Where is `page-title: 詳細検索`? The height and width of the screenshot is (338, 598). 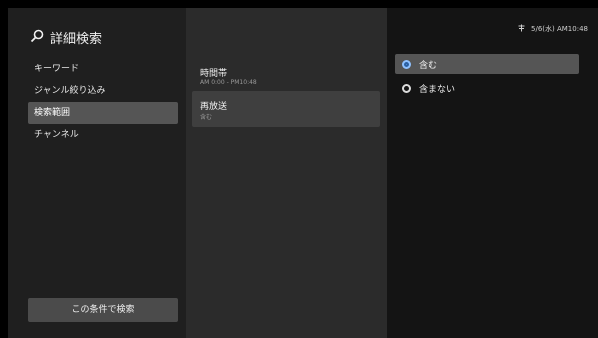 page-title: 詳細検索 is located at coordinates (66, 37).